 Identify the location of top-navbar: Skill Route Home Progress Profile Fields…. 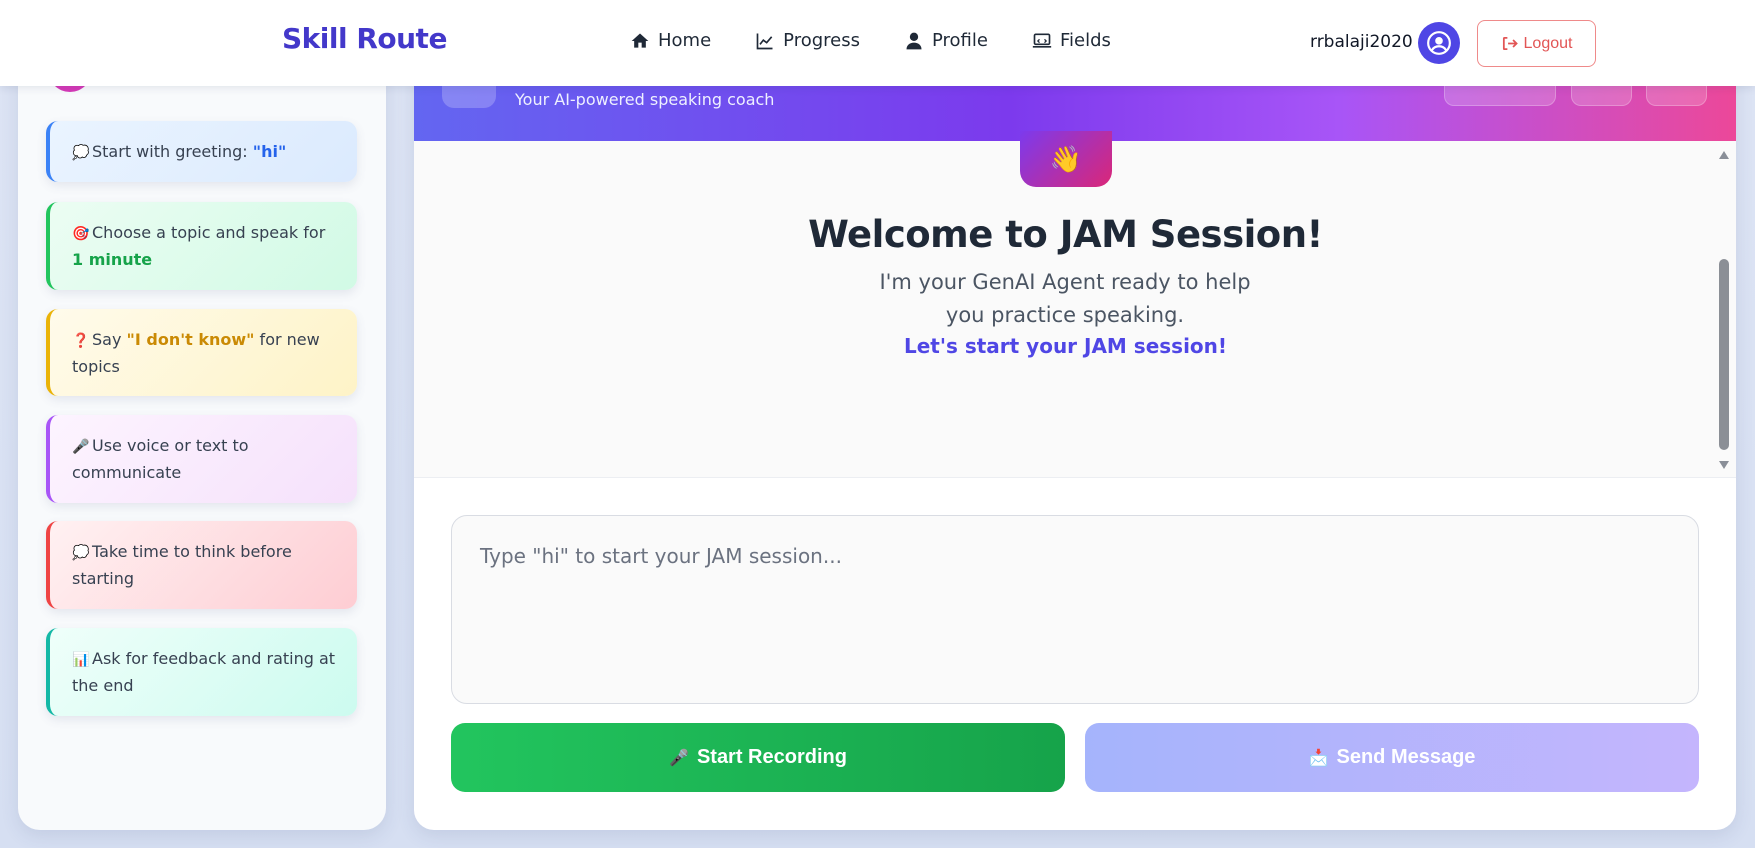
(877, 43).